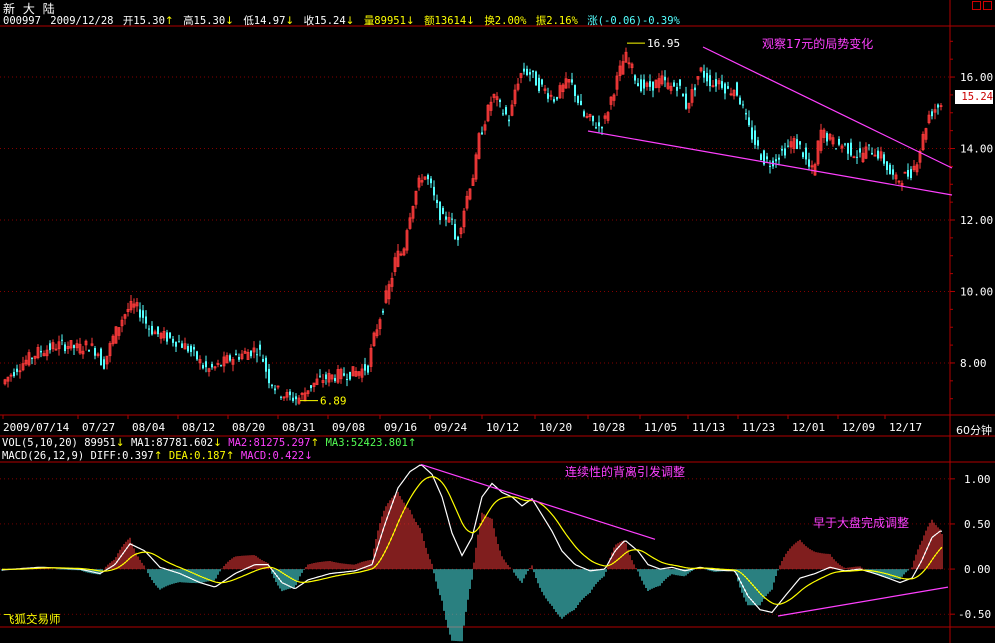 This screenshot has width=995, height=643. What do you see at coordinates (858, 427) in the screenshot?
I see `x-tick-label: 12/09` at bounding box center [858, 427].